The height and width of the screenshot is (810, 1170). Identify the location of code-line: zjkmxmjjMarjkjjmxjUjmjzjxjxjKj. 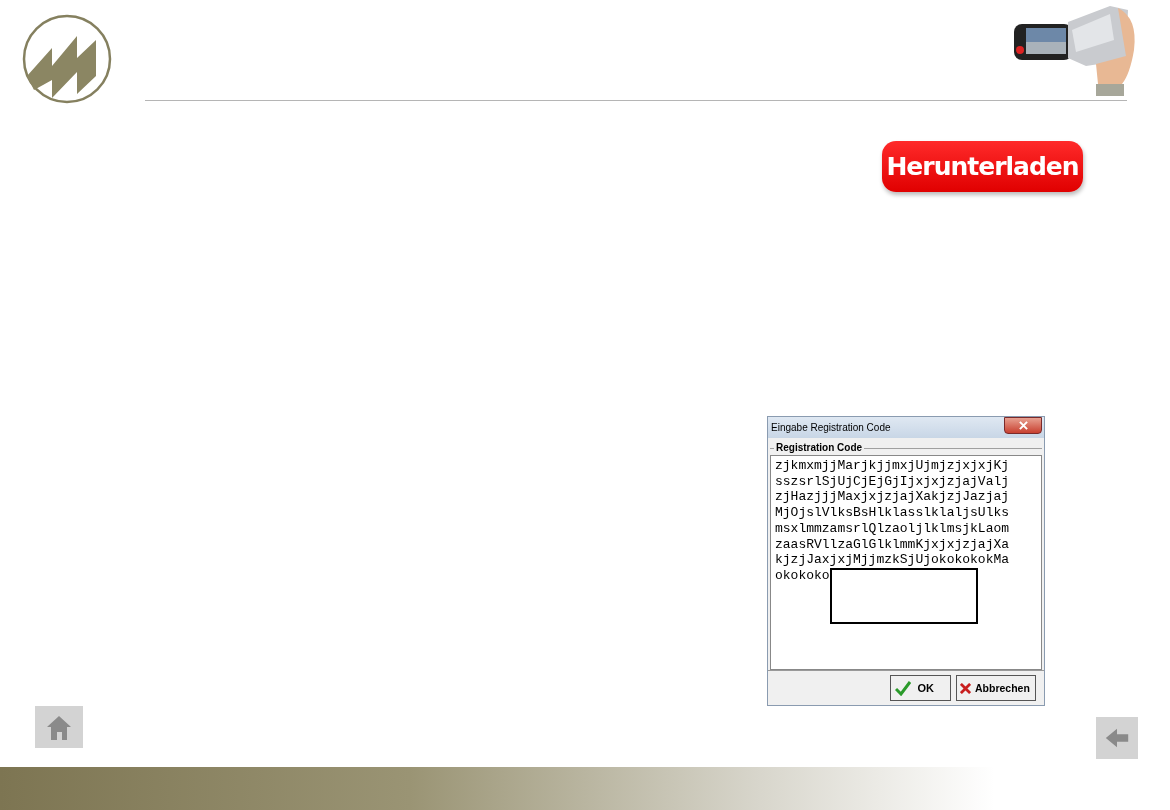
(893, 466).